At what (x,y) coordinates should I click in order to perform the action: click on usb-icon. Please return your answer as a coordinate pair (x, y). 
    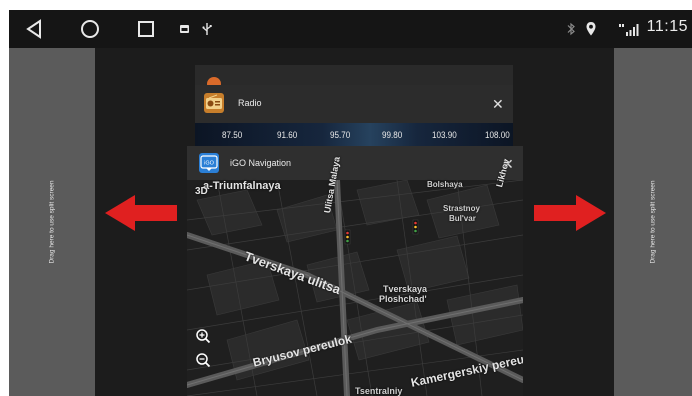
    Looking at the image, I should click on (207, 29).